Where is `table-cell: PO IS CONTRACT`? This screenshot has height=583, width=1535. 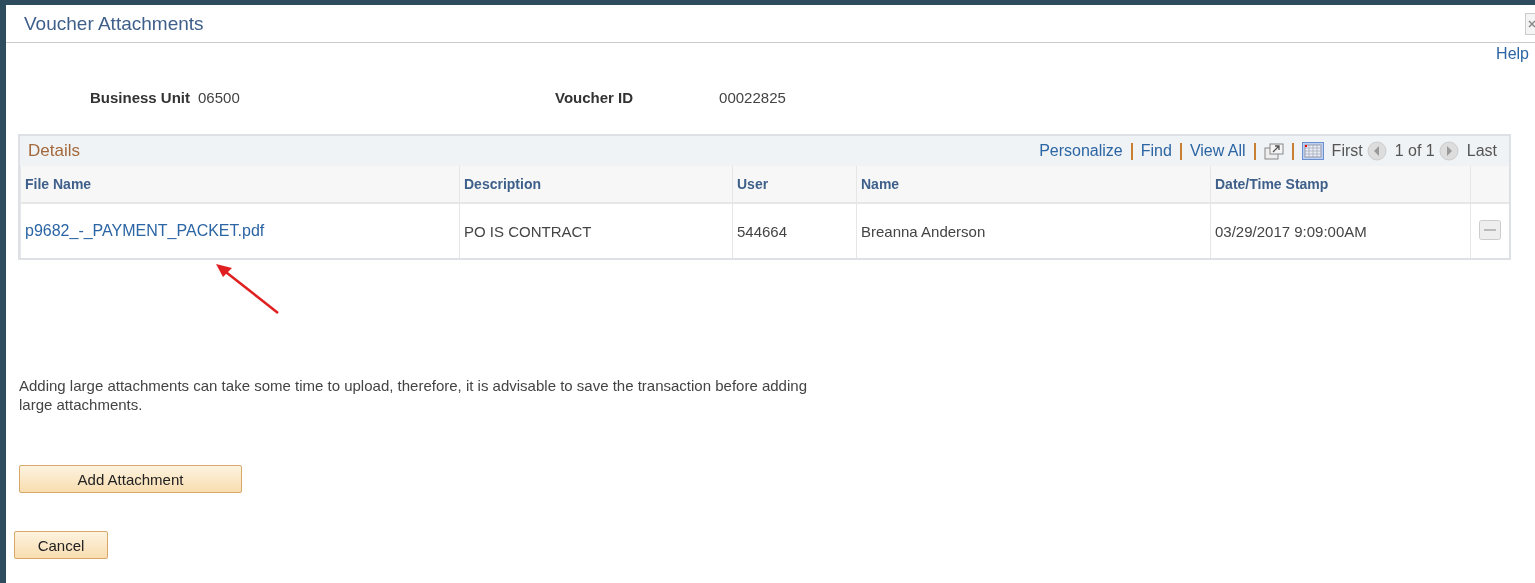
table-cell: PO IS CONTRACT is located at coordinates (596, 230).